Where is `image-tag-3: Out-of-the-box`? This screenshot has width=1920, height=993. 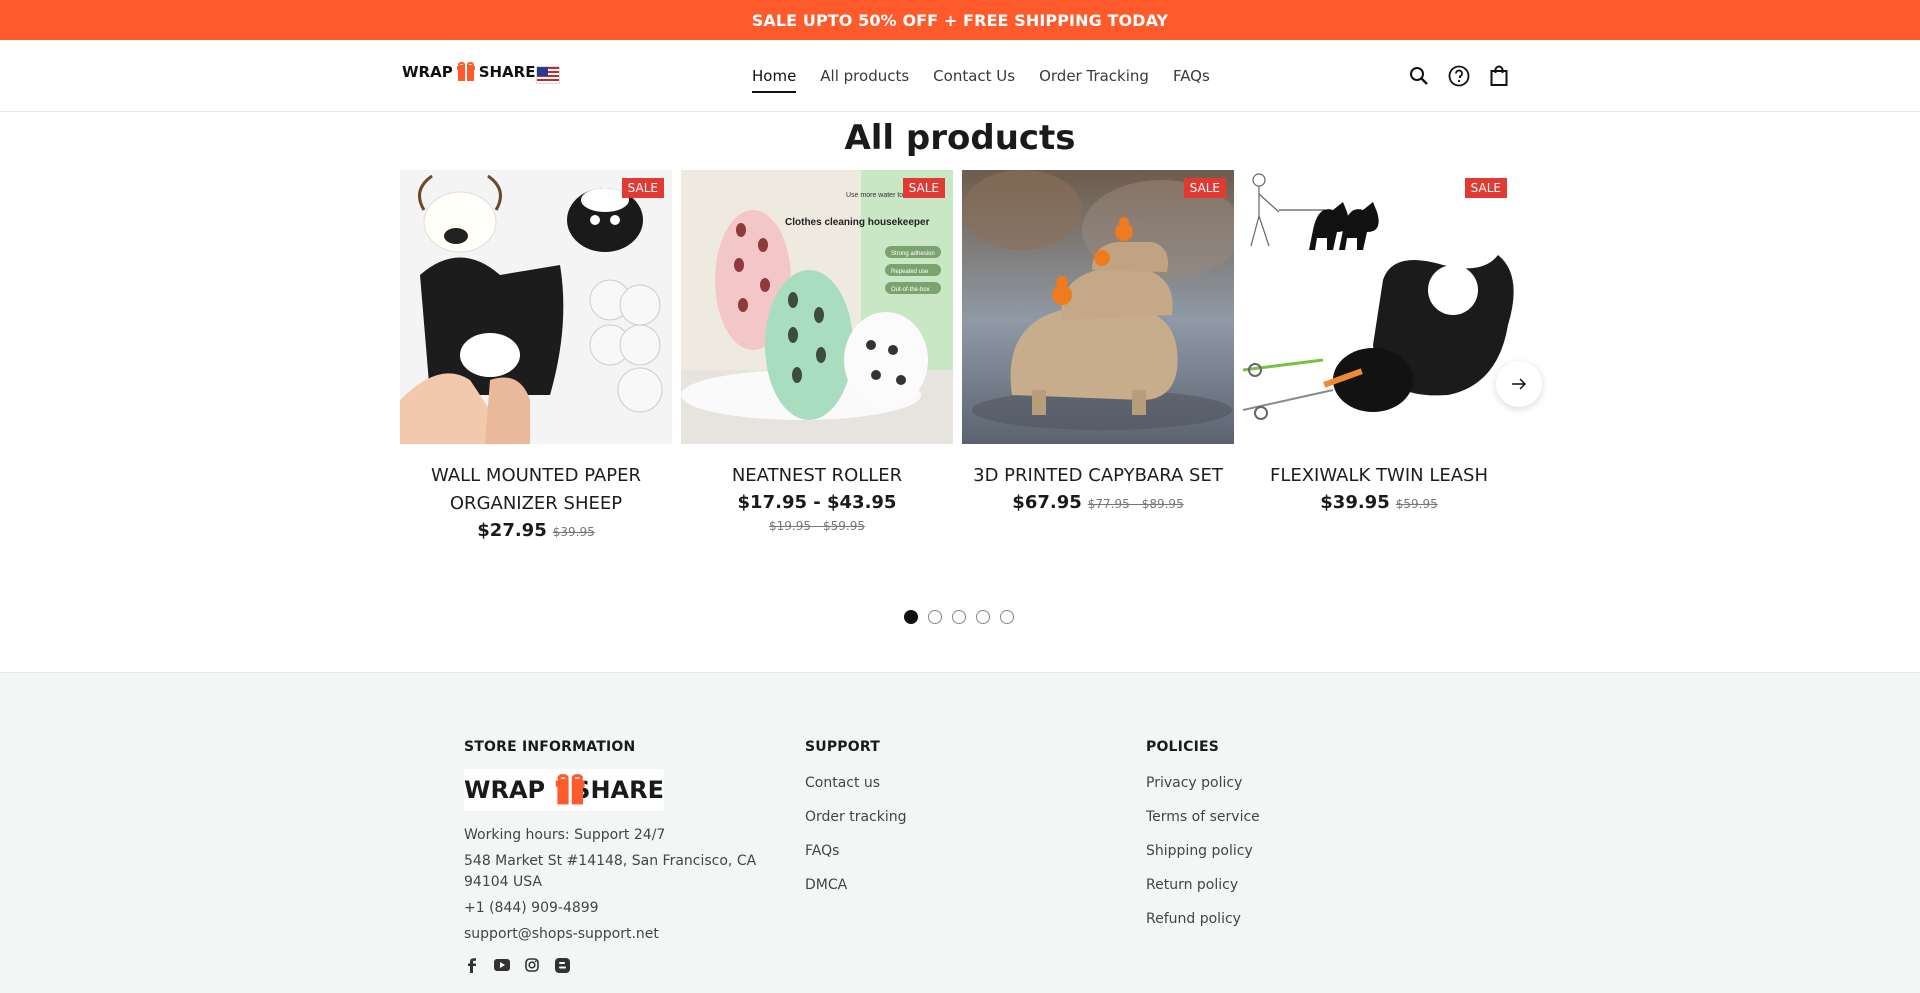
image-tag-3: Out-of-the-box is located at coordinates (910, 290).